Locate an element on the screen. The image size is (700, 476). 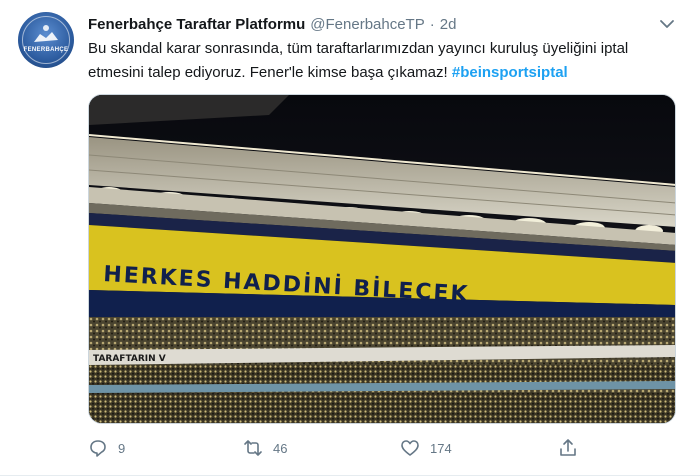
author-handle: @FenerbahceTP is located at coordinates (367, 24).